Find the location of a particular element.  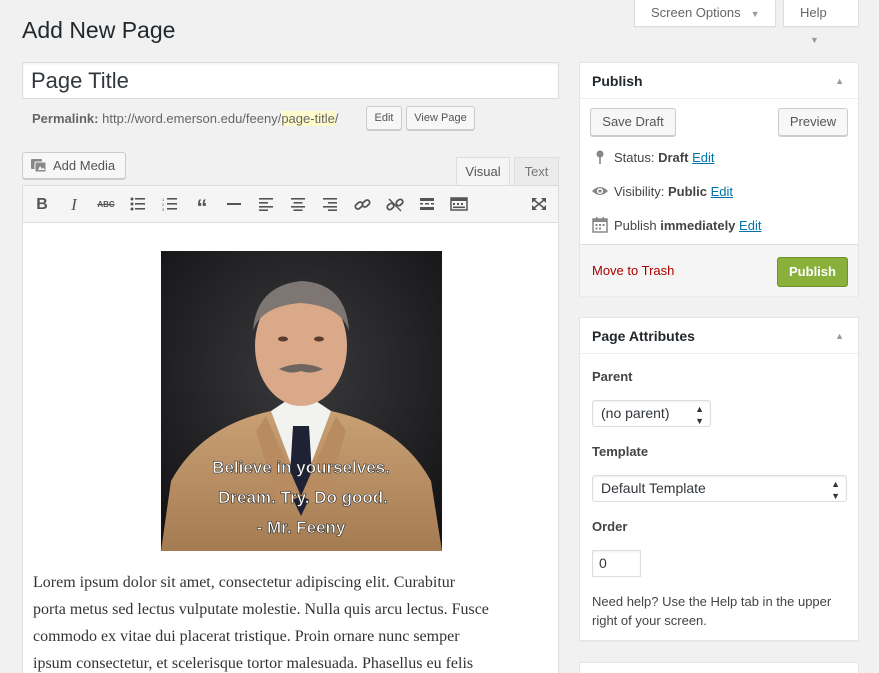

publish-button: Publish is located at coordinates (812, 272).